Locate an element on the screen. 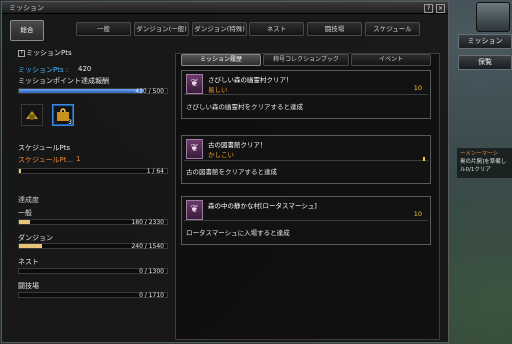 This screenshot has width=512, height=344. mission-menu-button: ミッション is located at coordinates (485, 41).